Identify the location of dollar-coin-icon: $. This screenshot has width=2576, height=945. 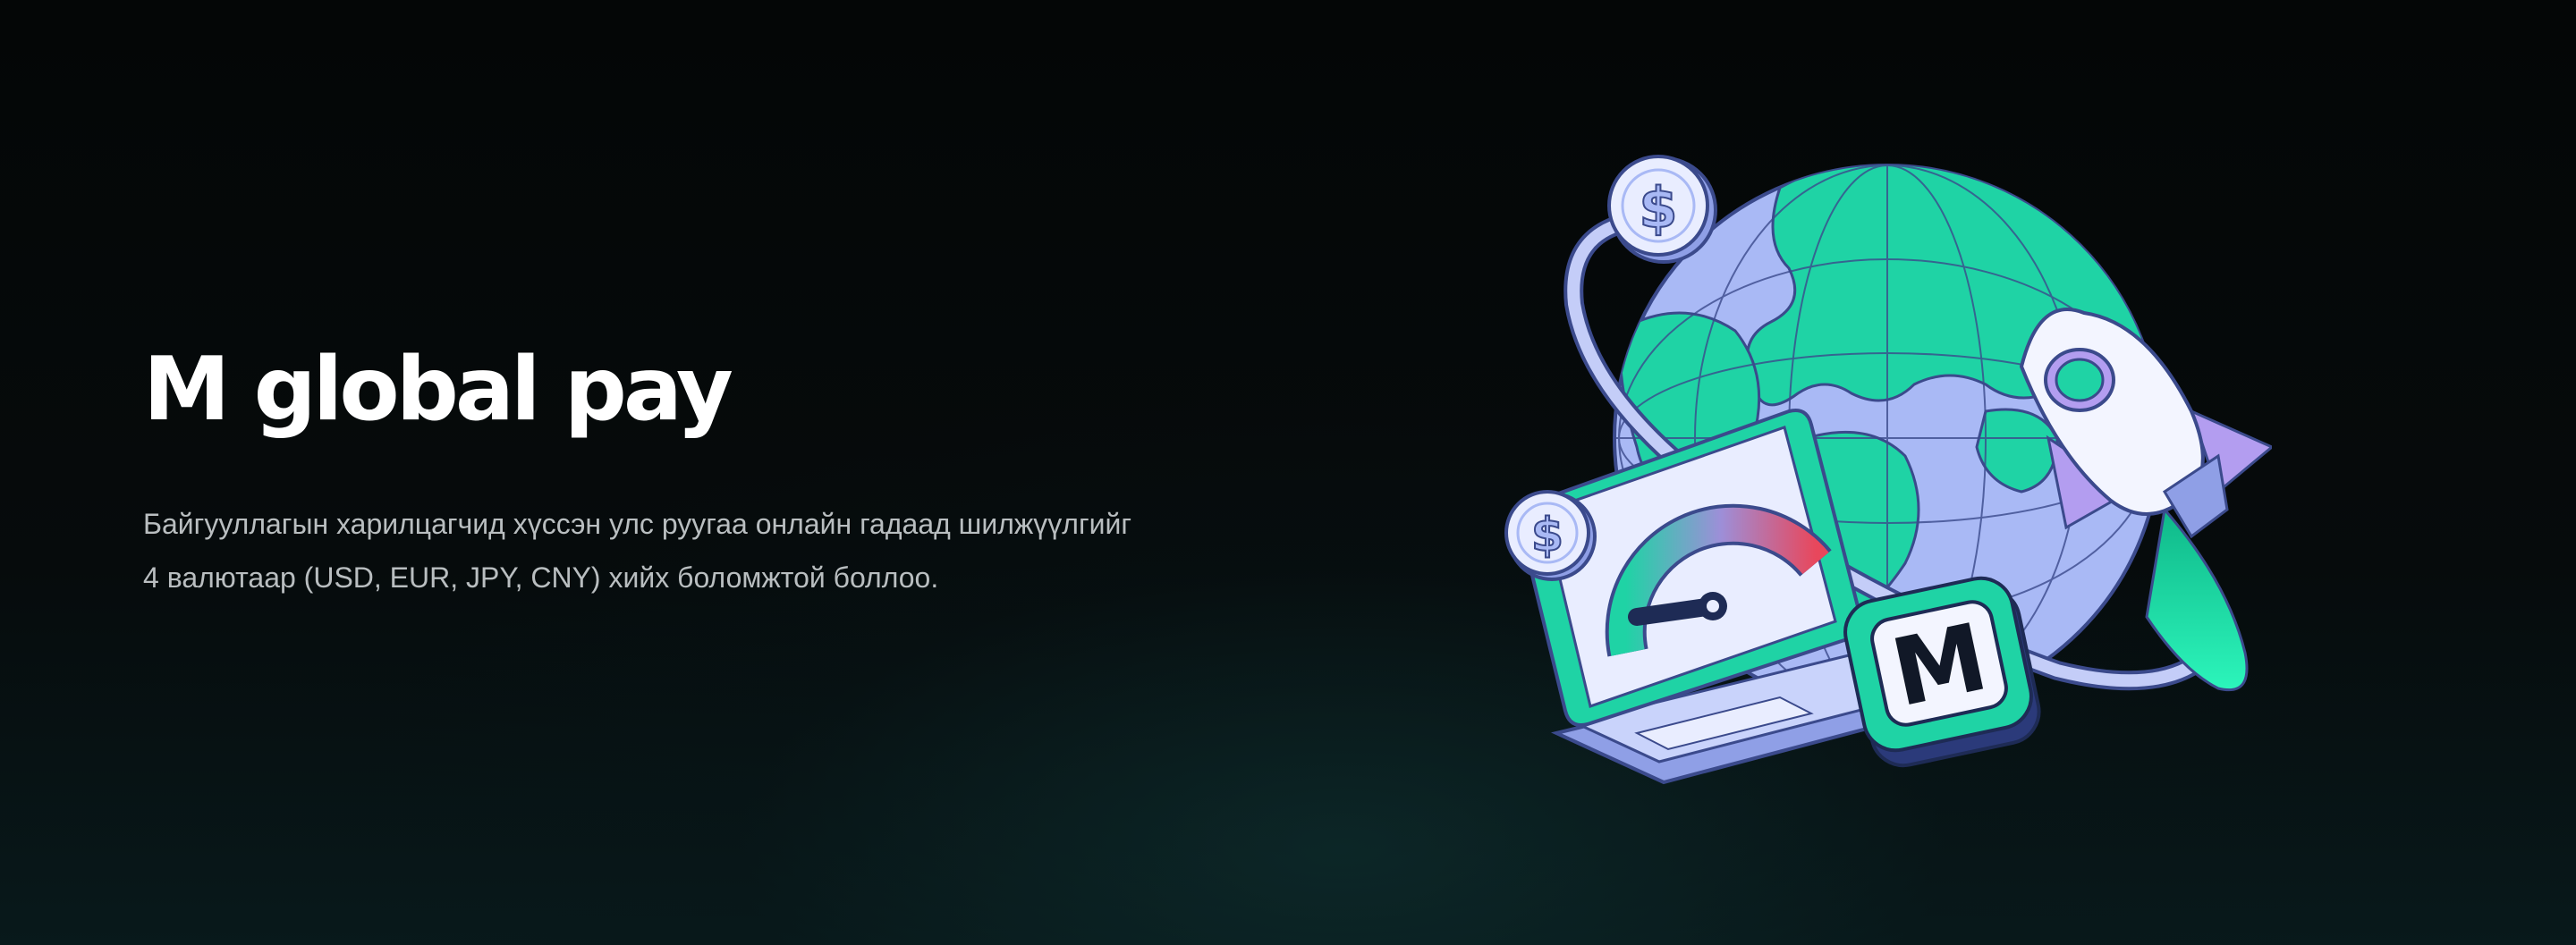
(1662, 209).